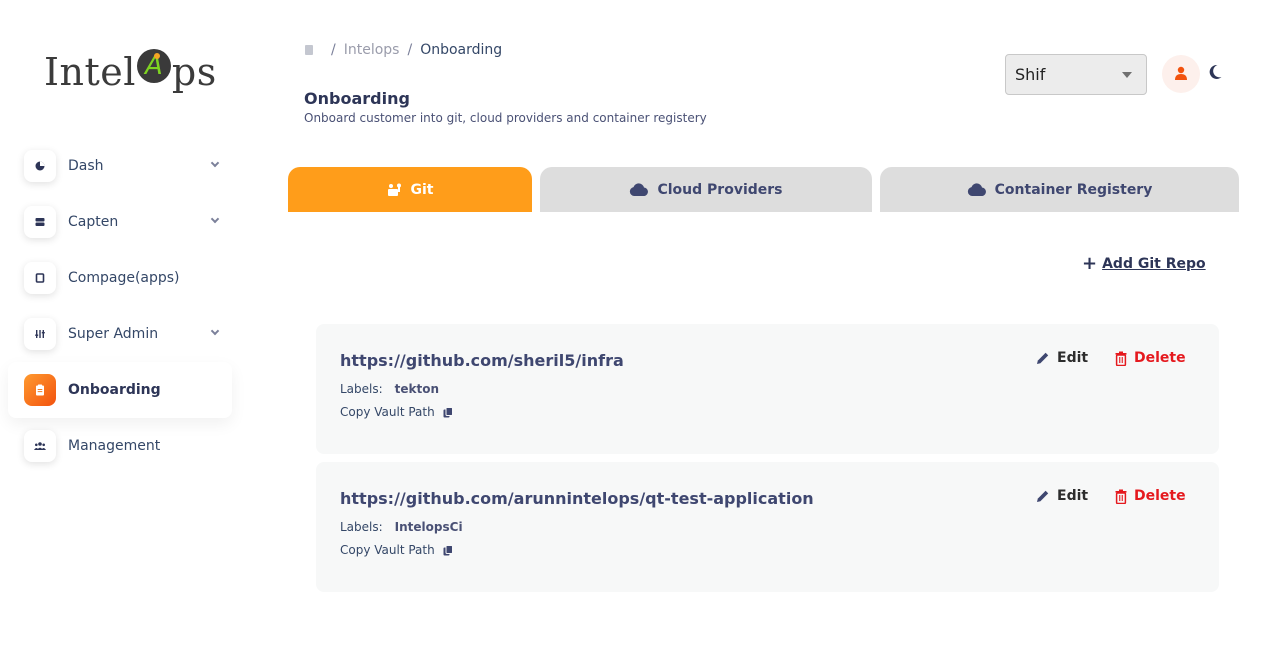  I want to click on sidebar-item-compage: Compage(apps), so click(120, 278).